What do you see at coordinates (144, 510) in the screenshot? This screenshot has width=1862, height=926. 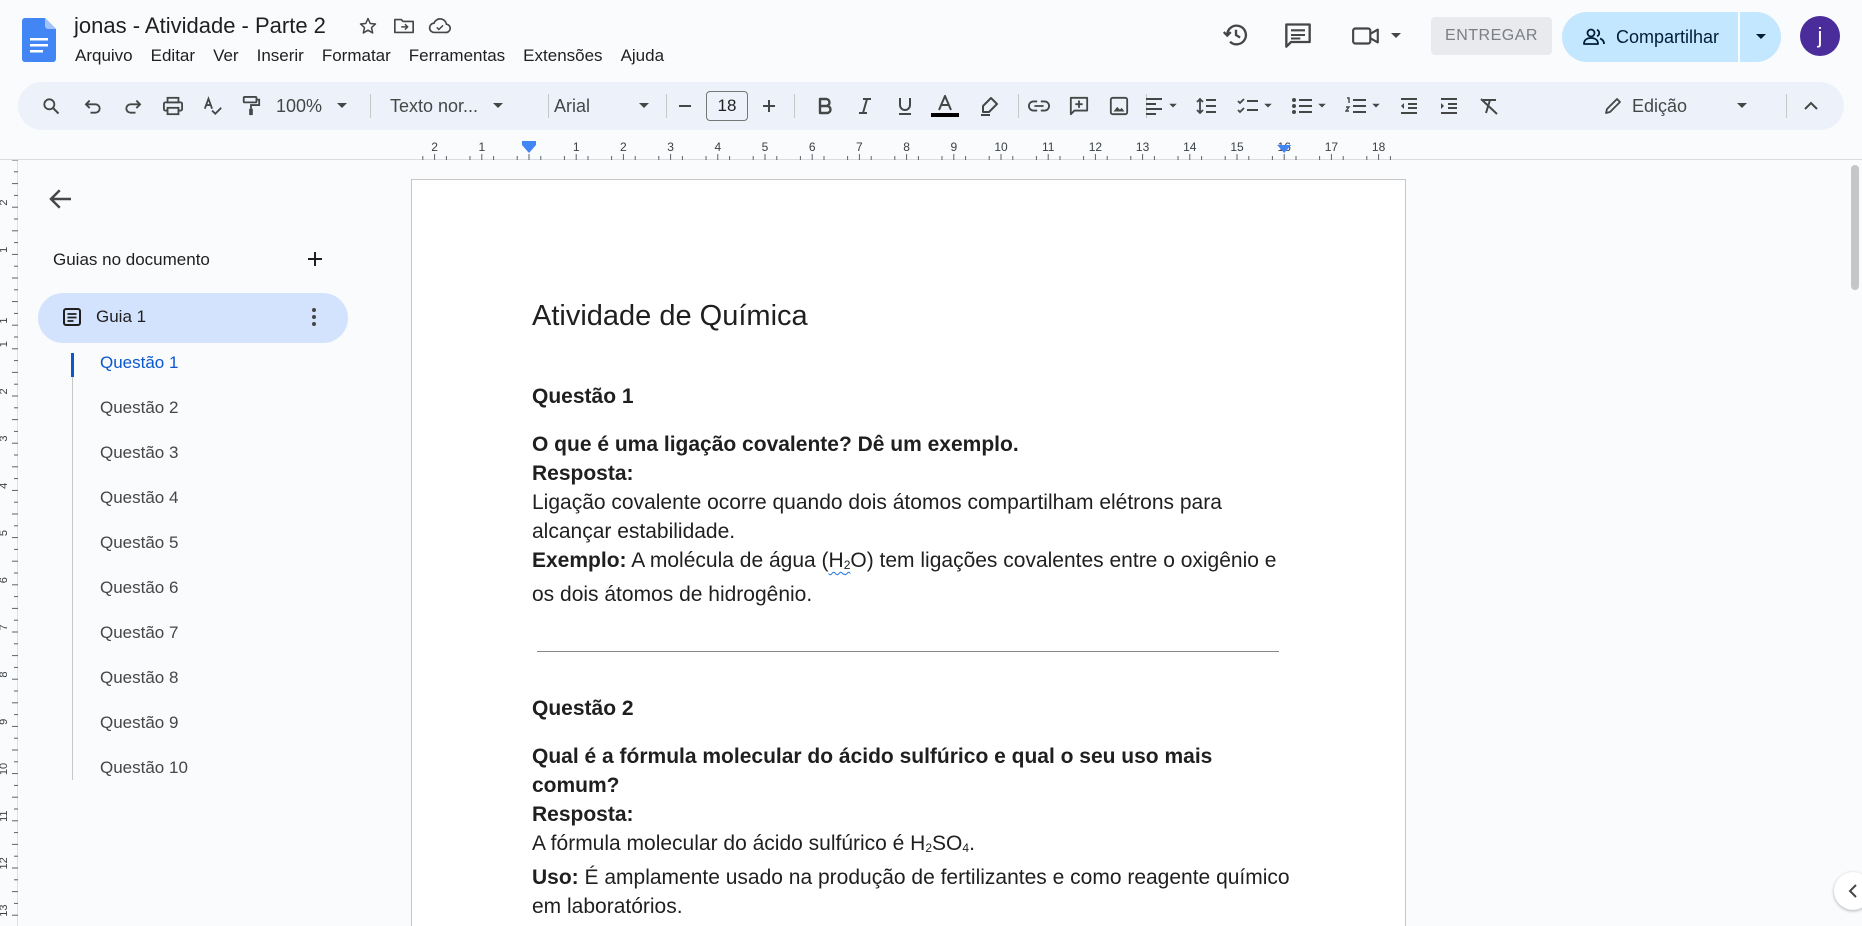 I see `outline-item-questao-4: Questão 4` at bounding box center [144, 510].